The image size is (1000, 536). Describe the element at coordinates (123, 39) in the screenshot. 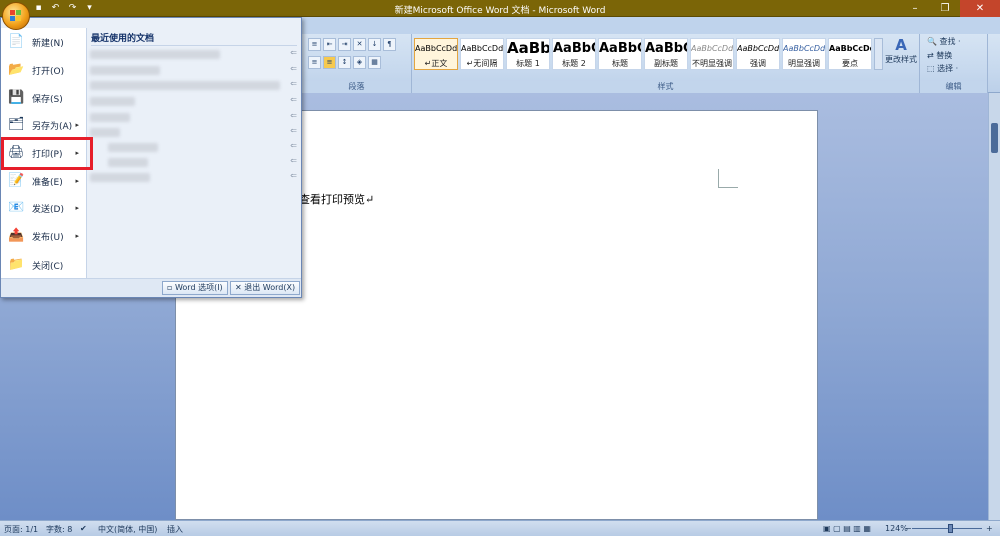

I see `recent-documents-title: 最近使用的文档` at that location.